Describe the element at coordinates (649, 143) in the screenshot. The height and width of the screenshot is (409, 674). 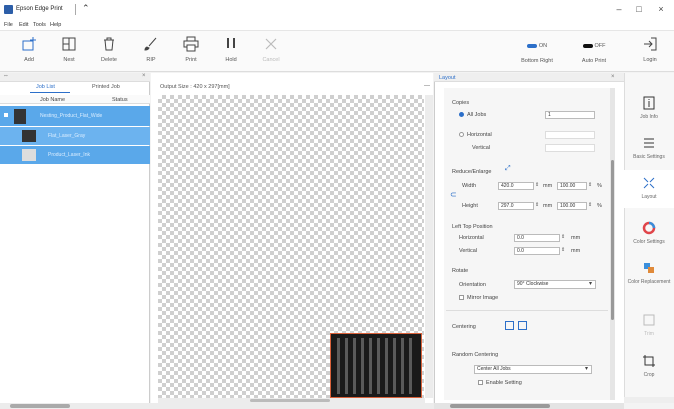
I see `menu-lines-icon` at that location.